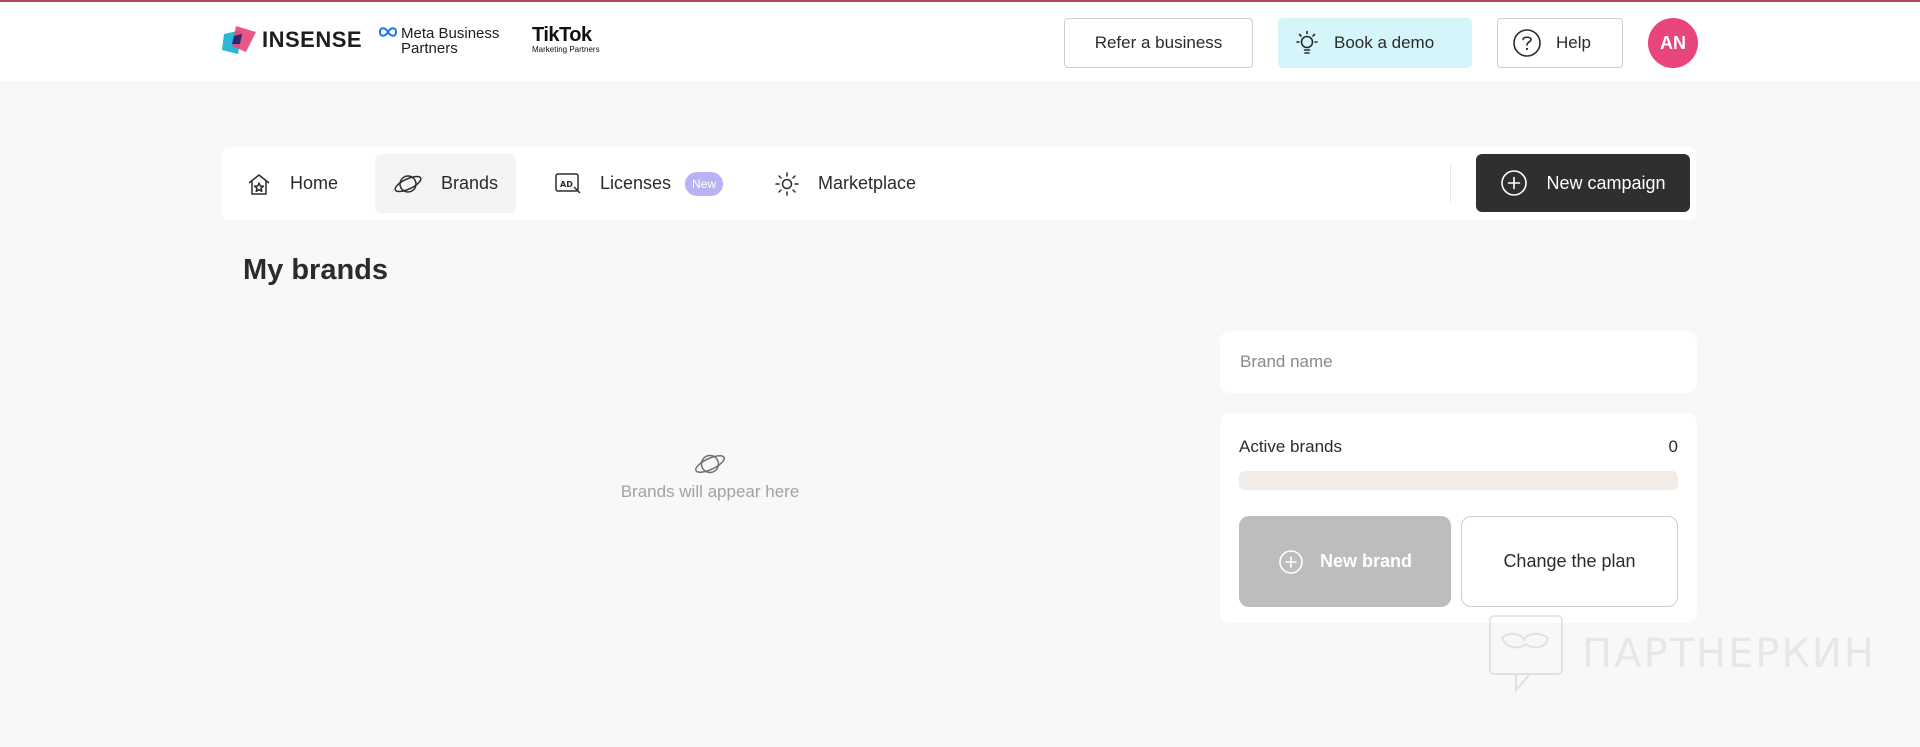 The image size is (1920, 747). Describe the element at coordinates (1450, 183) in the screenshot. I see `nav-divider` at that location.